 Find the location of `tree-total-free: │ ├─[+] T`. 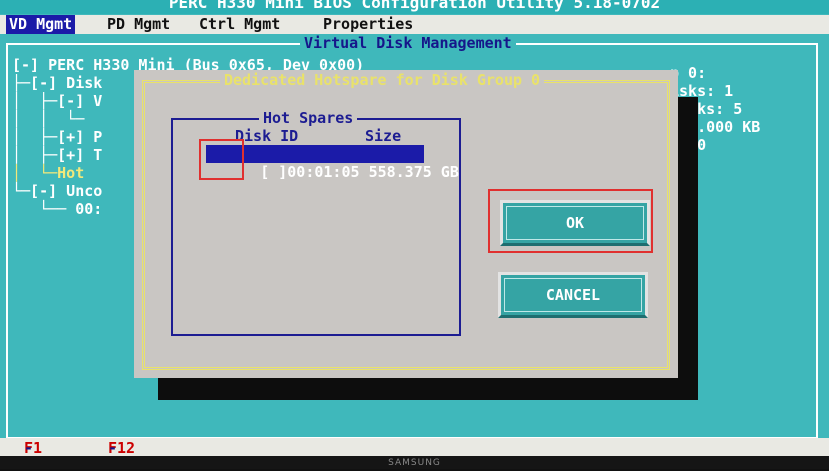

tree-total-free: │ ├─[+] T is located at coordinates (57, 155).